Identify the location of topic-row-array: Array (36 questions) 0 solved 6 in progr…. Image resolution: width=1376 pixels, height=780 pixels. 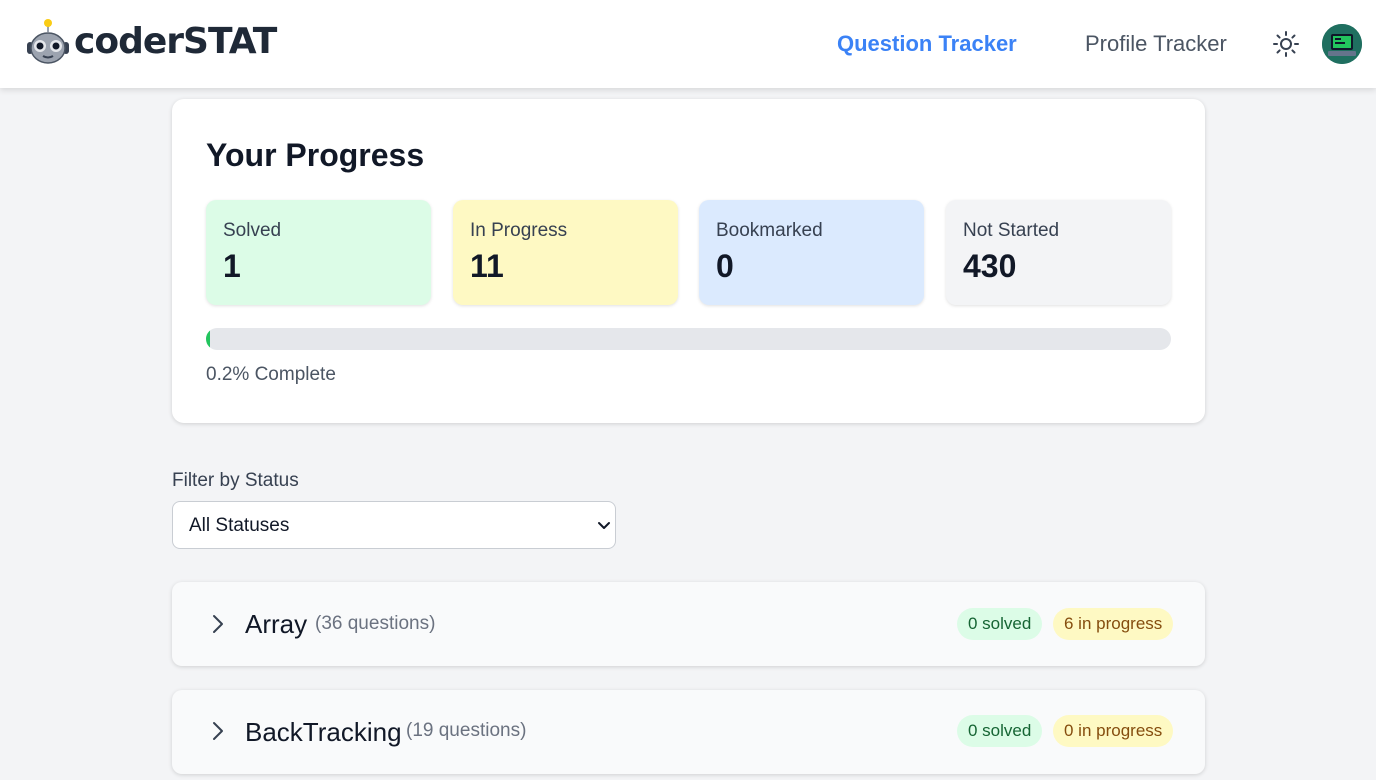
(688, 624).